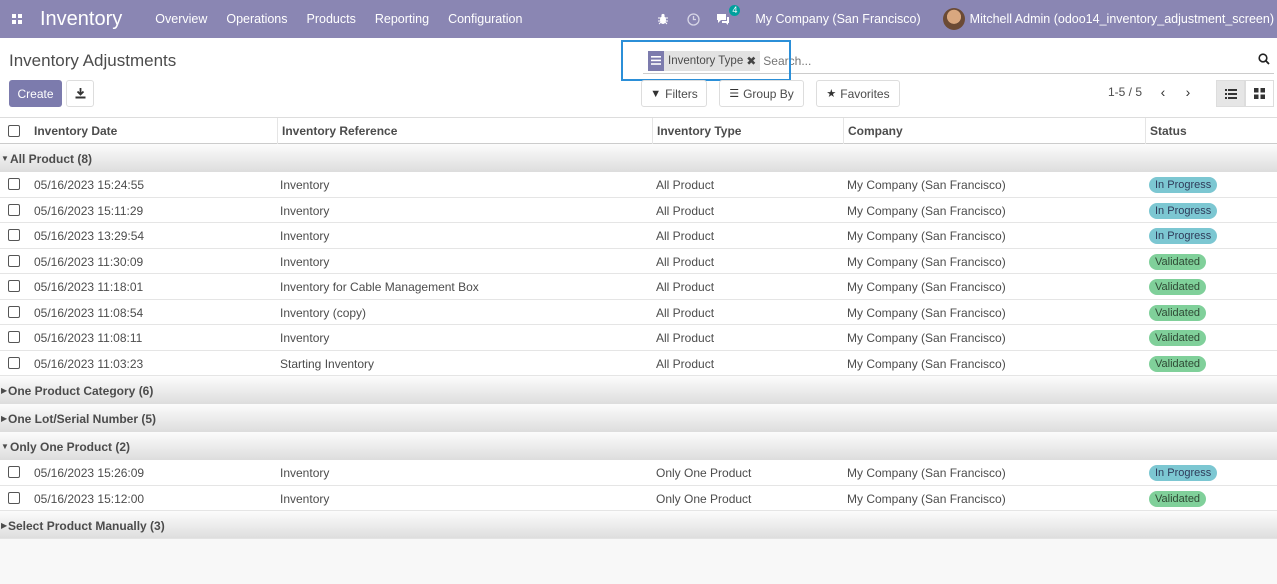 The image size is (1277, 584). I want to click on group-name: All Product (8), so click(51, 159).